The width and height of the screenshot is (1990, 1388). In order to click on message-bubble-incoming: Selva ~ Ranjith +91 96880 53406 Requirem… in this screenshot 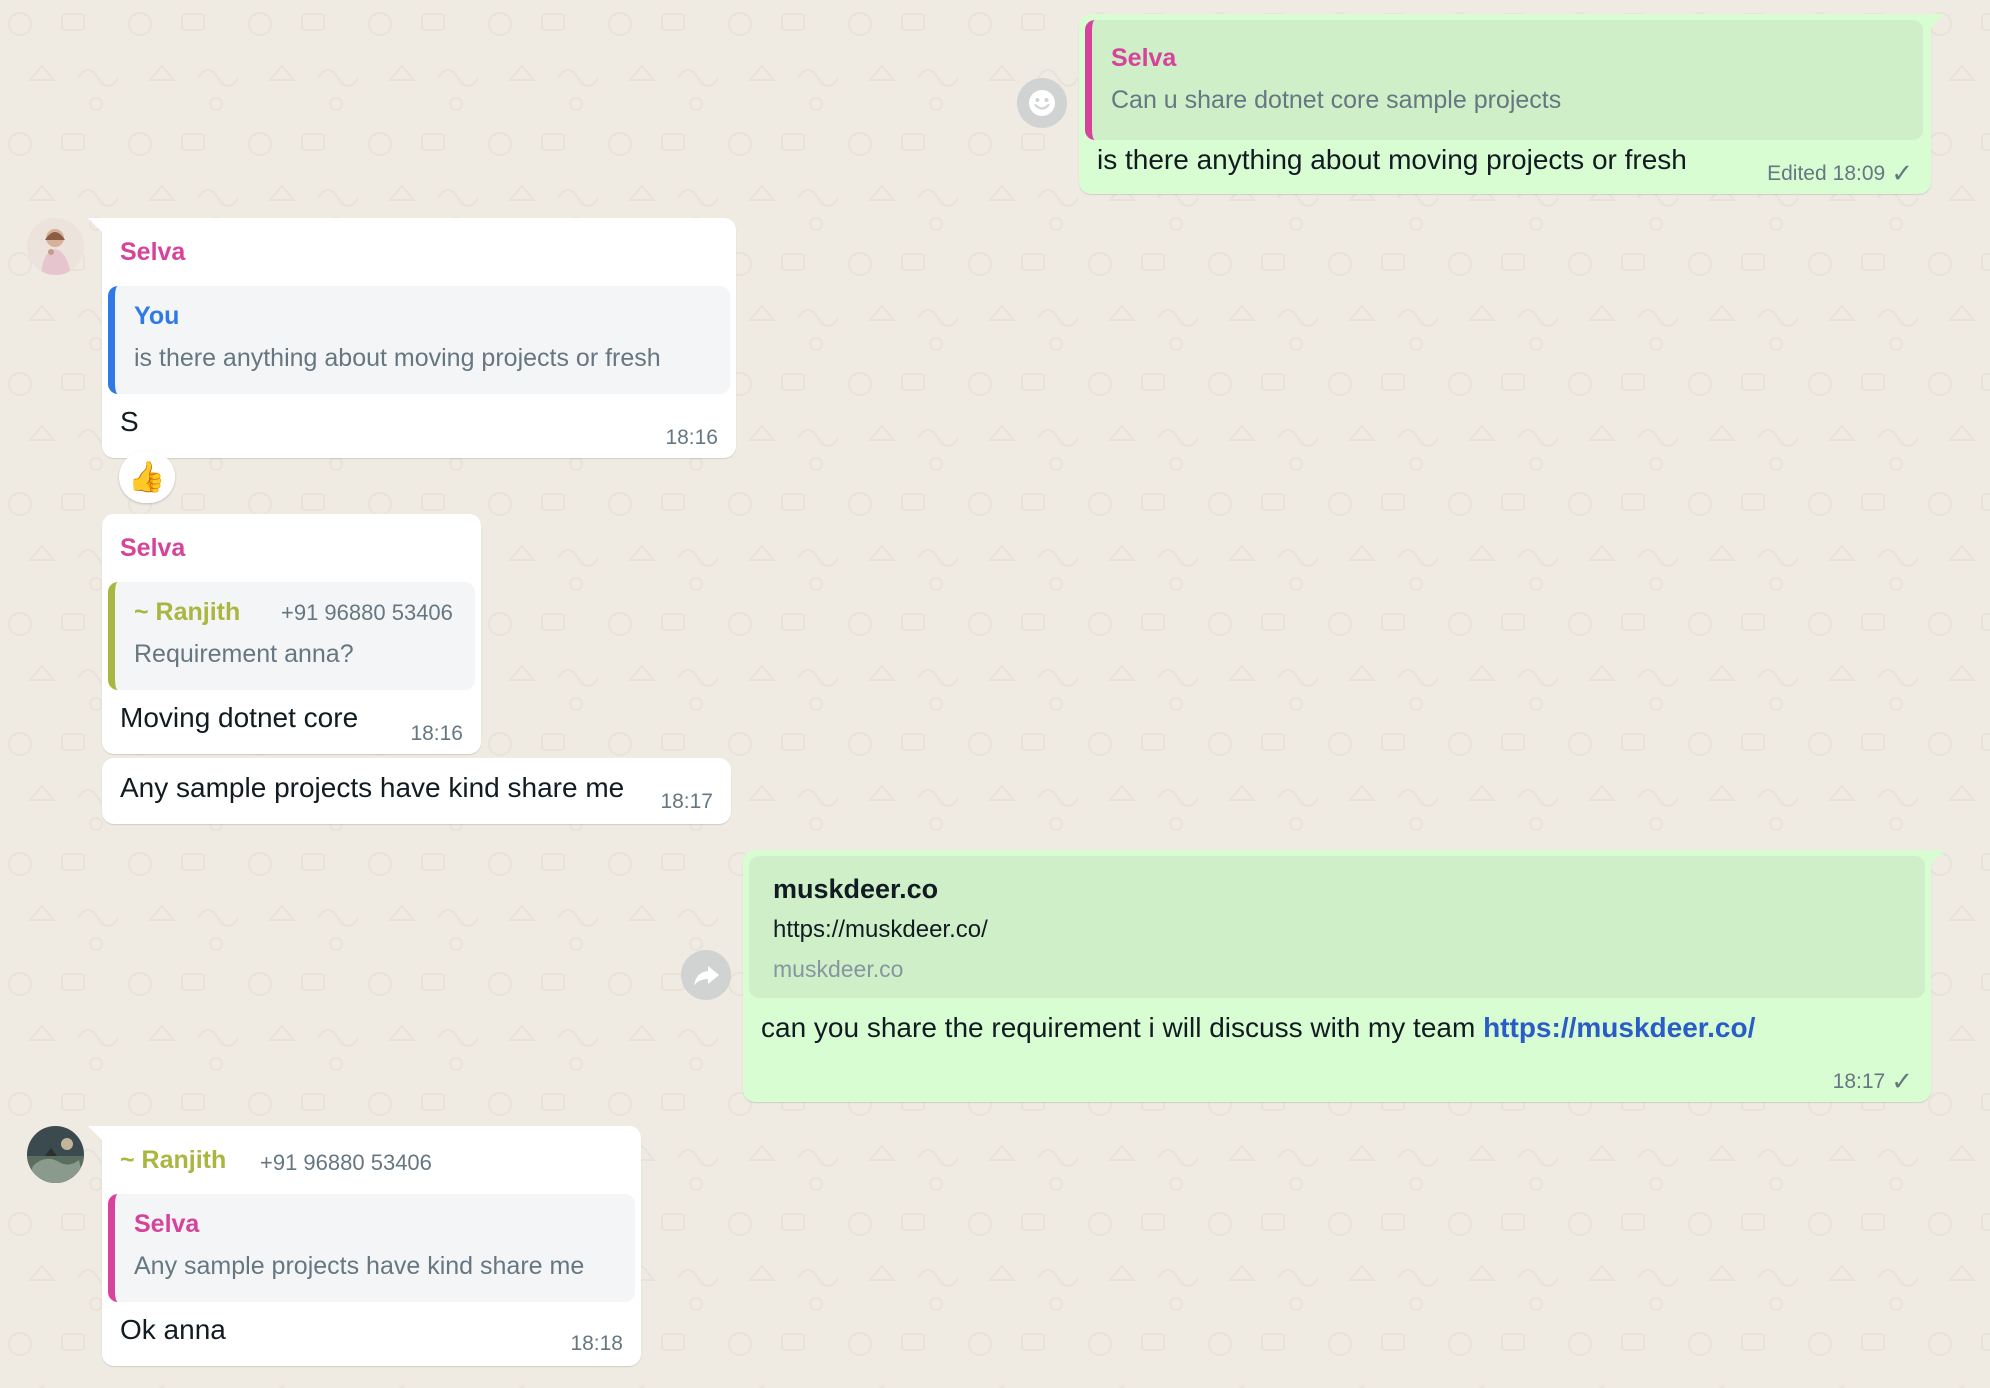, I will do `click(291, 634)`.